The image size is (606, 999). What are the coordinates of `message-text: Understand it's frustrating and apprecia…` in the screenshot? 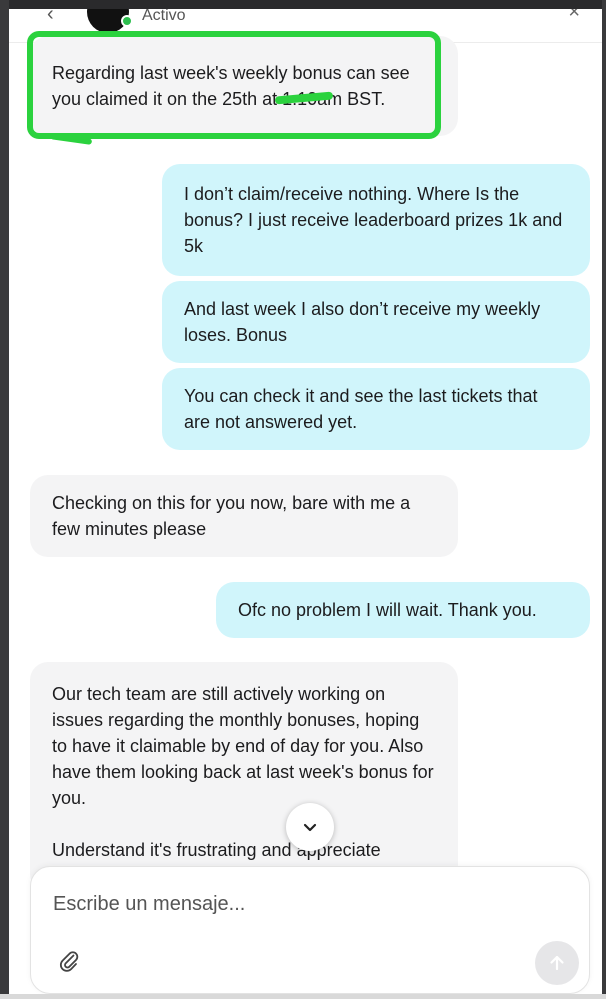 It's located at (216, 850).